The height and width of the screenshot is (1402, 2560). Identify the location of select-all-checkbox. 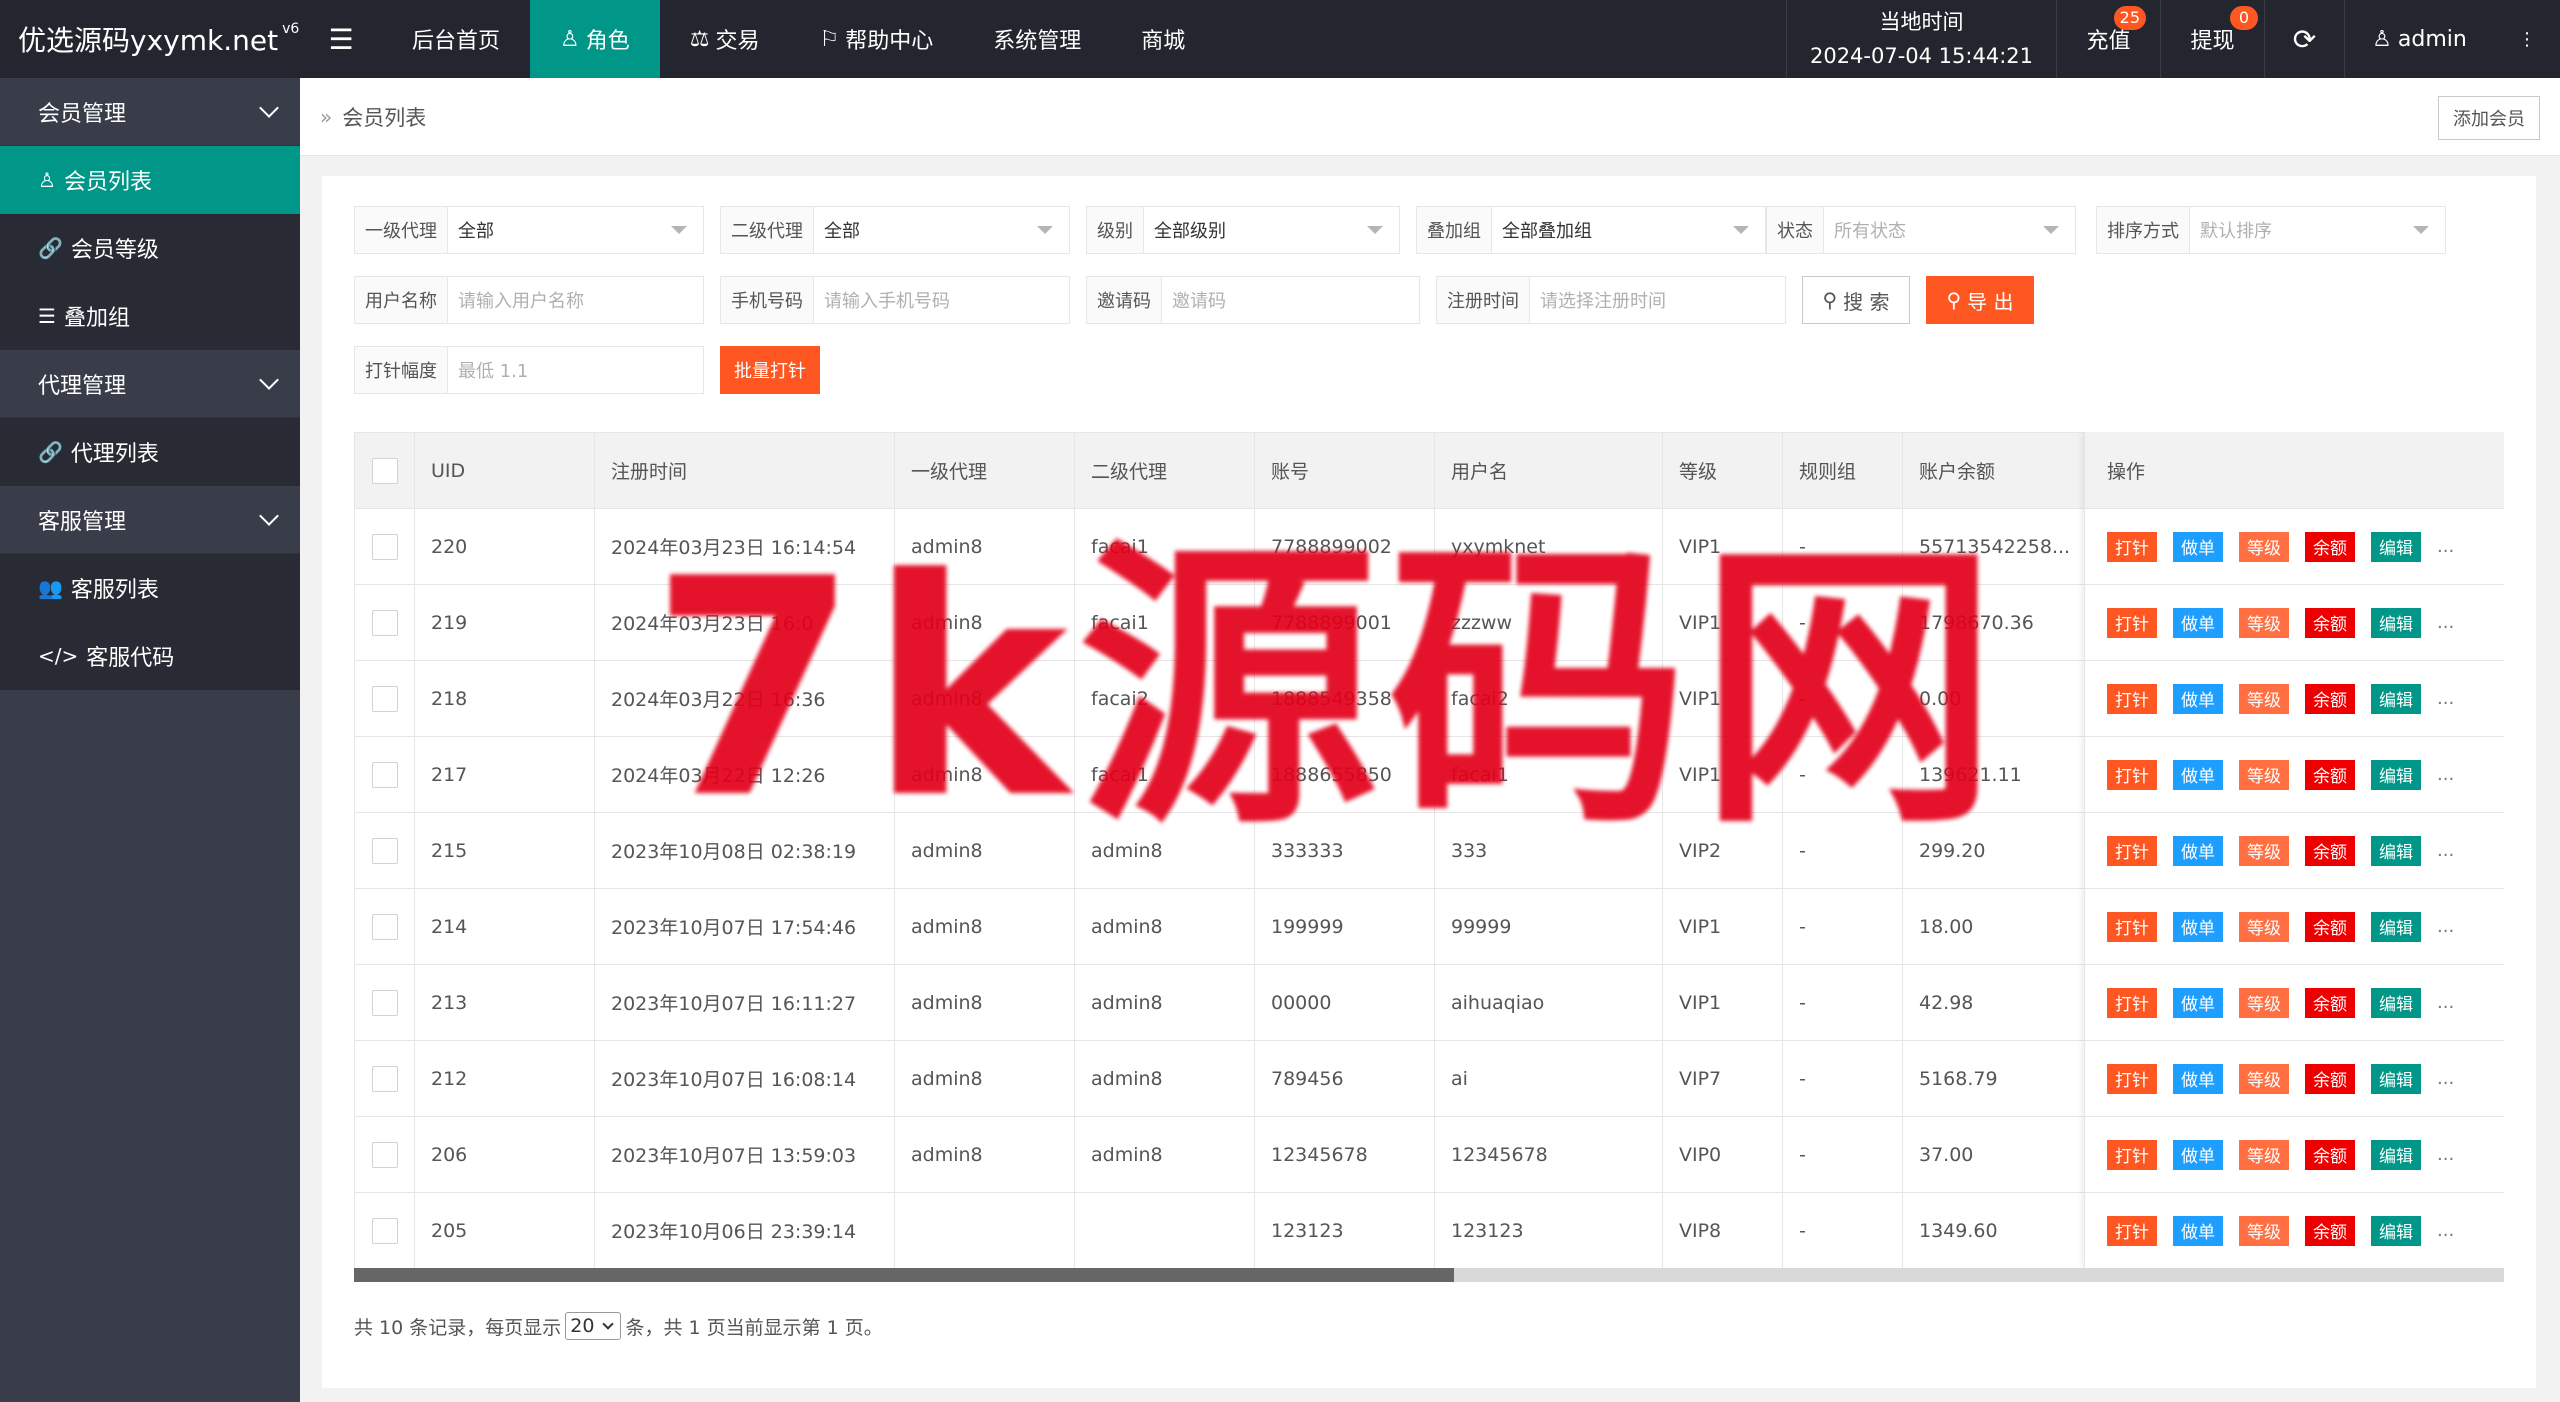
(384, 470).